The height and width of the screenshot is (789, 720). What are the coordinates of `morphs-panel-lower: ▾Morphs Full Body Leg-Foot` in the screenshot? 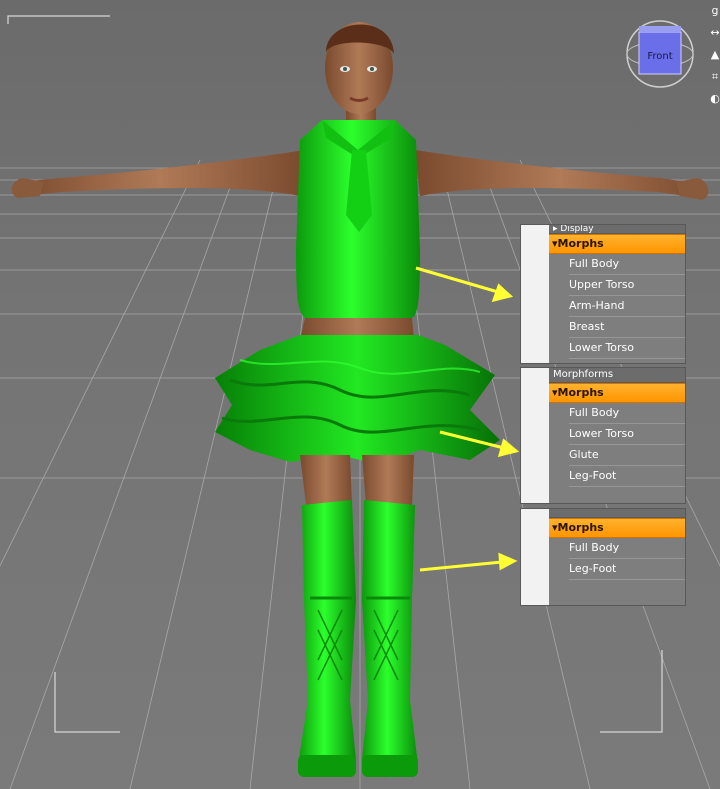 It's located at (603, 557).